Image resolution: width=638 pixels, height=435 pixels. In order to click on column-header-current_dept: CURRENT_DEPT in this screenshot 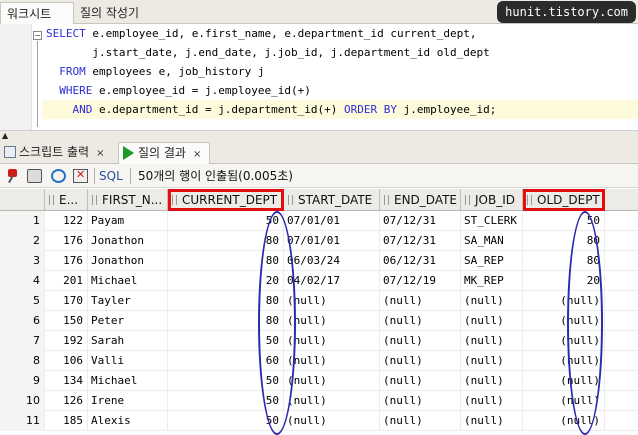, I will do `click(226, 200)`.